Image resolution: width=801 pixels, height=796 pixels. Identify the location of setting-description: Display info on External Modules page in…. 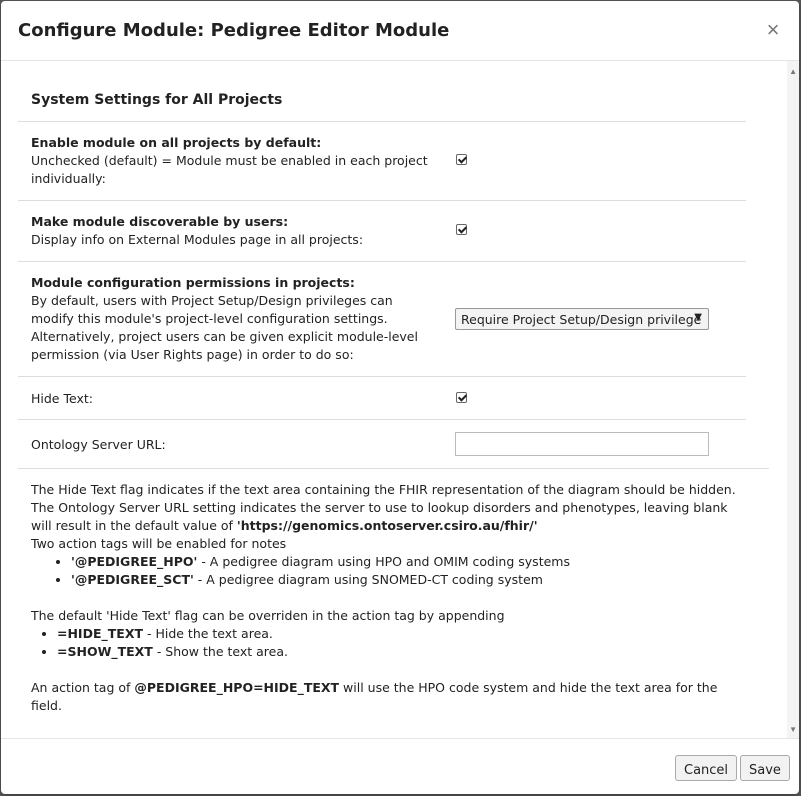
(197, 239).